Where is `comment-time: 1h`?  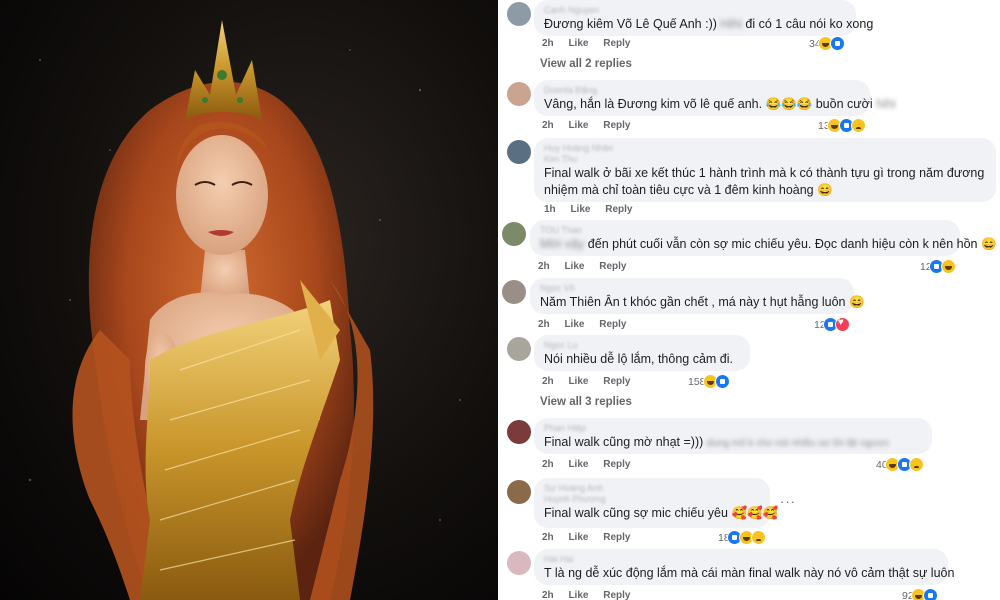 comment-time: 1h is located at coordinates (550, 209).